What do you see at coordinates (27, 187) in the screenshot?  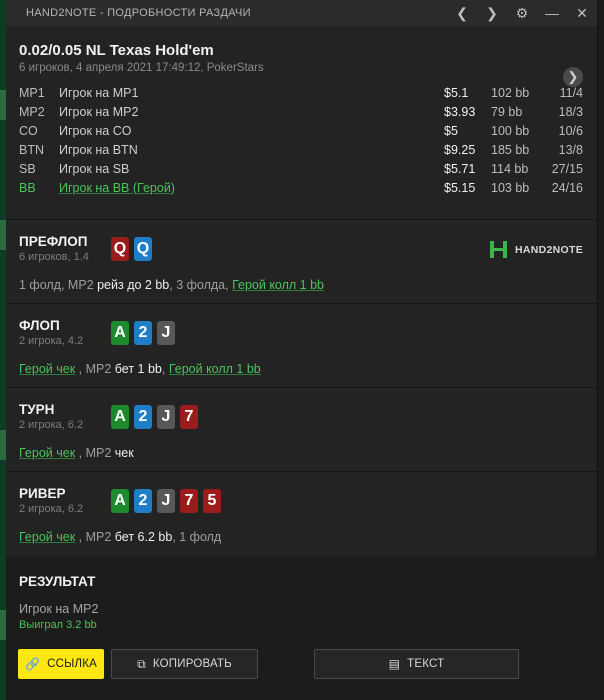 I see `player-position: BB` at bounding box center [27, 187].